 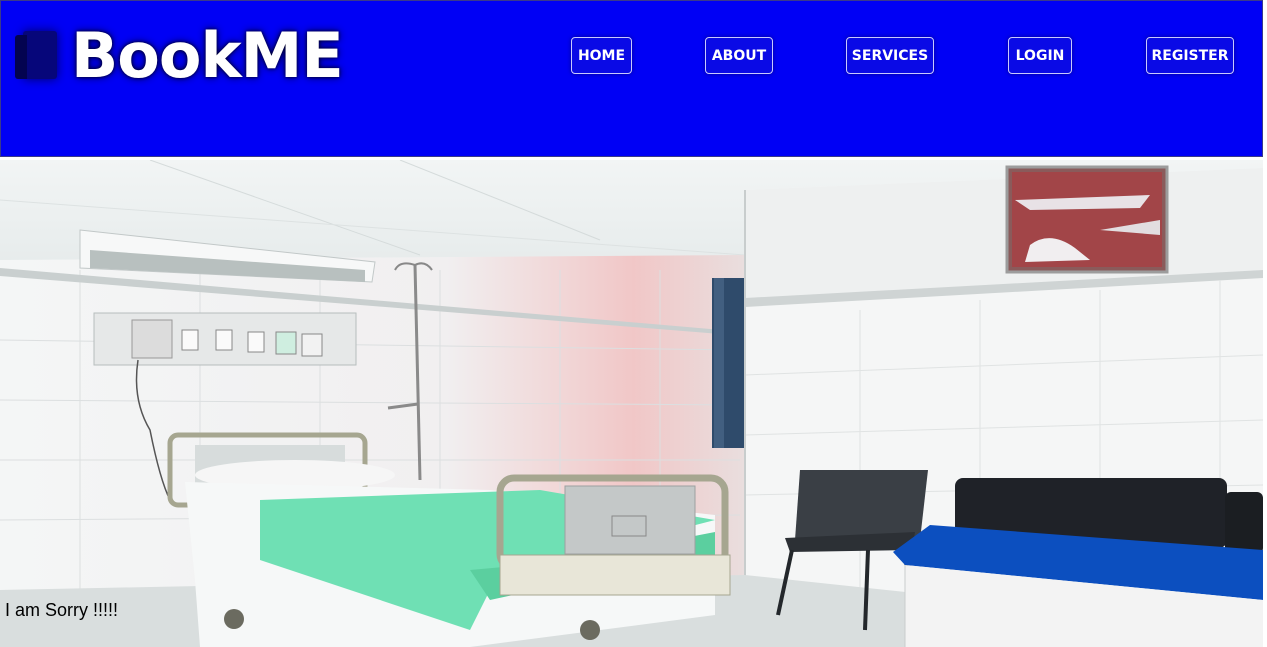 What do you see at coordinates (1040, 55) in the screenshot?
I see `nav-login-button: LOGIN` at bounding box center [1040, 55].